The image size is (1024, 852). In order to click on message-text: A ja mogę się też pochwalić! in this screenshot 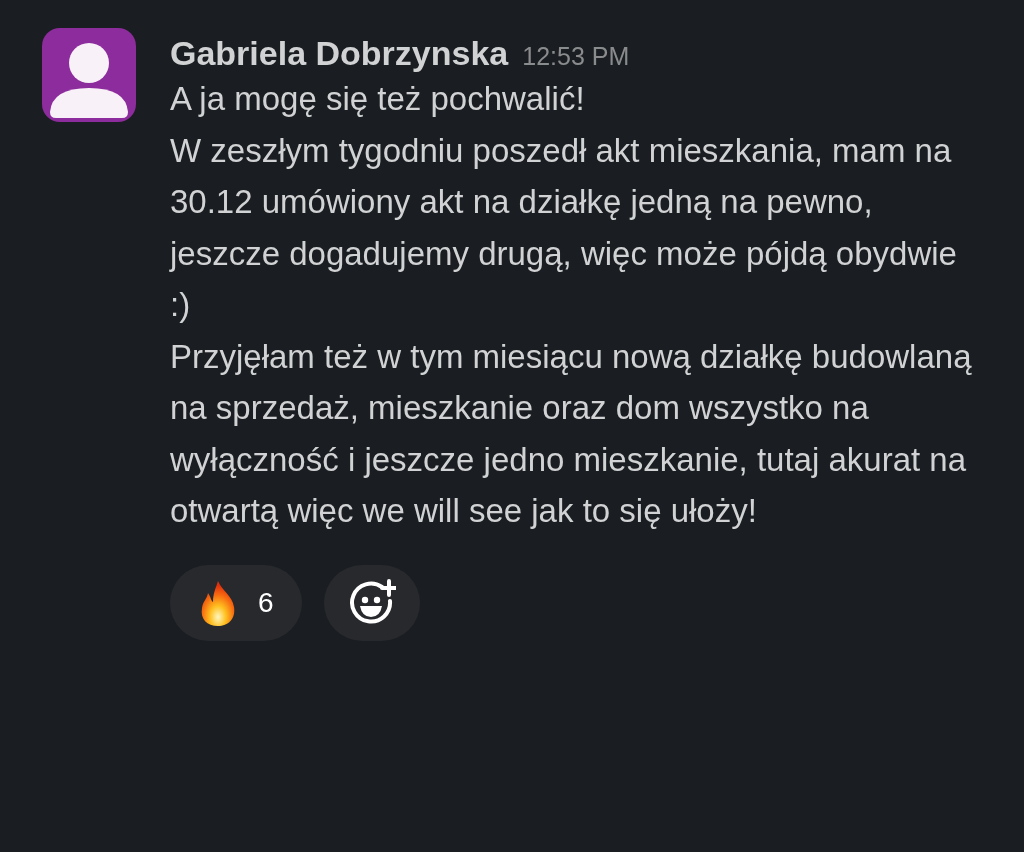, I will do `click(378, 99)`.